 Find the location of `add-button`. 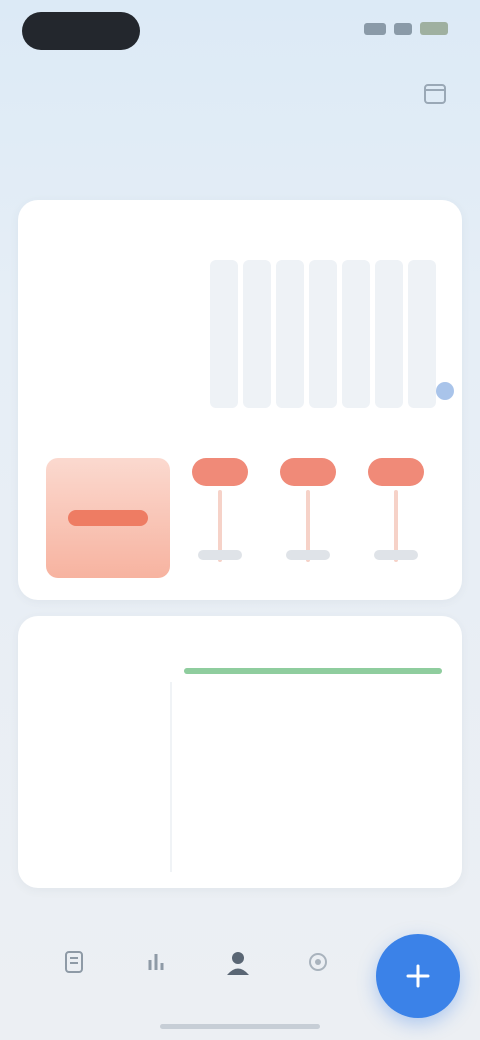

add-button is located at coordinates (418, 976).